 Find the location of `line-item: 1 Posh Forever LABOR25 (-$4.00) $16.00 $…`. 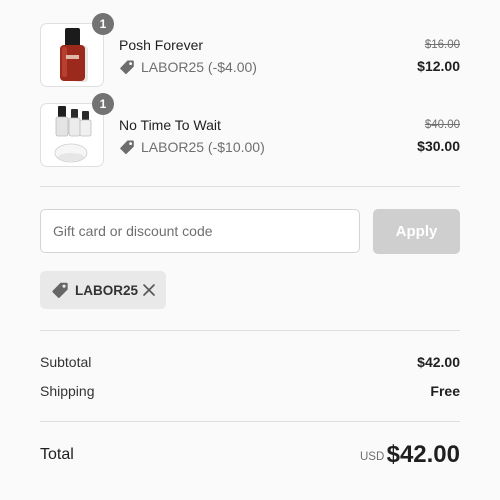

line-item: 1 Posh Forever LABOR25 (-$4.00) $16.00 $… is located at coordinates (250, 51).